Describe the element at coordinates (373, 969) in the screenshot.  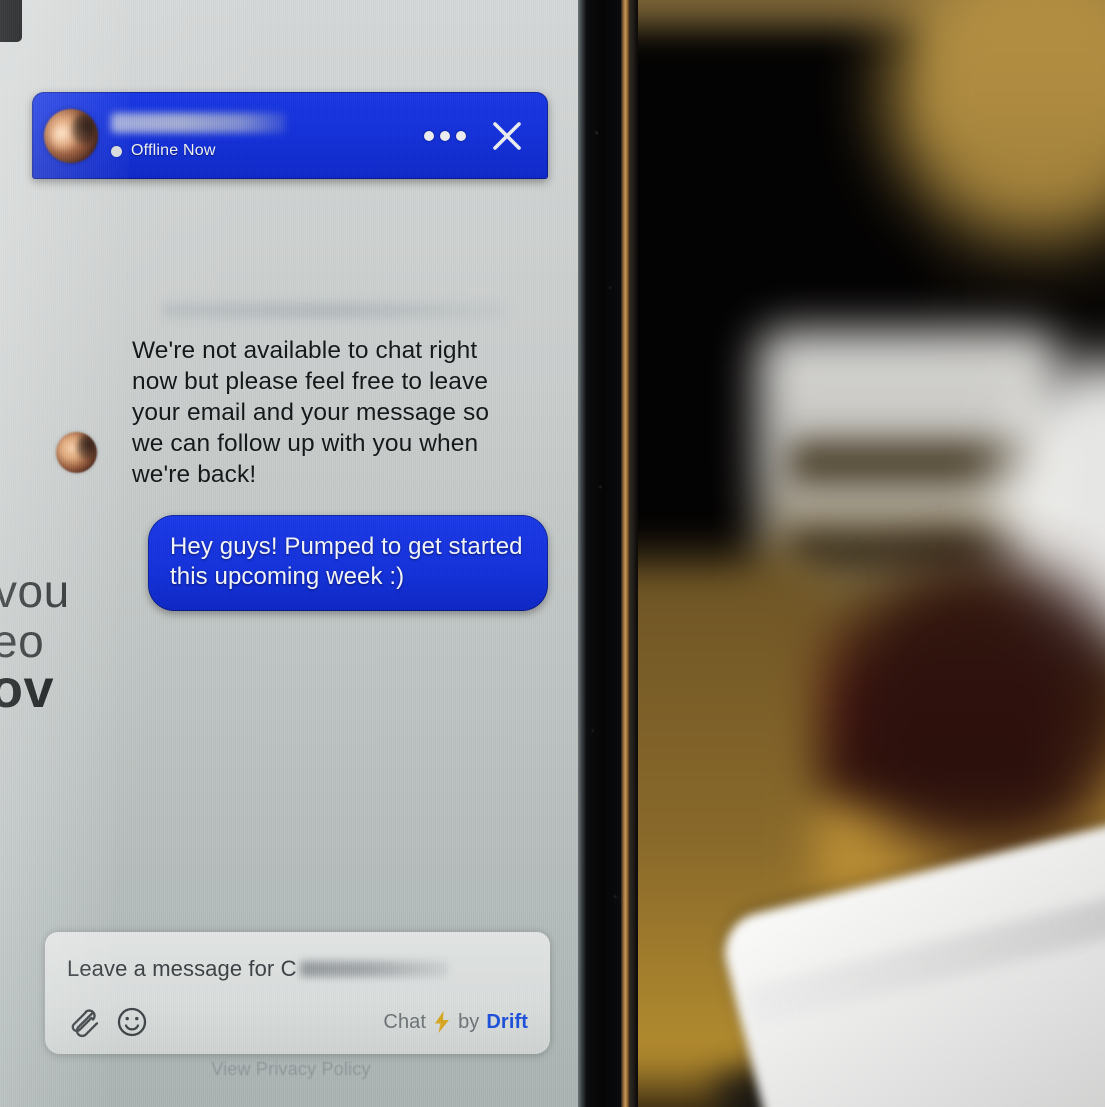
I see `composer-name-redacted` at that location.